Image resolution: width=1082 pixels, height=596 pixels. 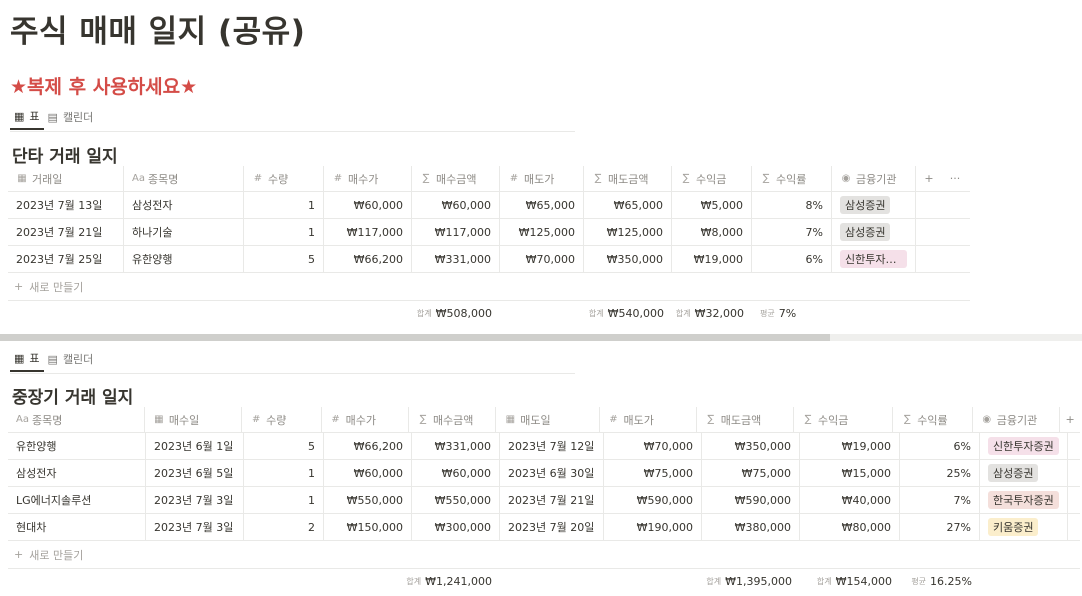 What do you see at coordinates (1070, 419) in the screenshot?
I see `add-property-button: +` at bounding box center [1070, 419].